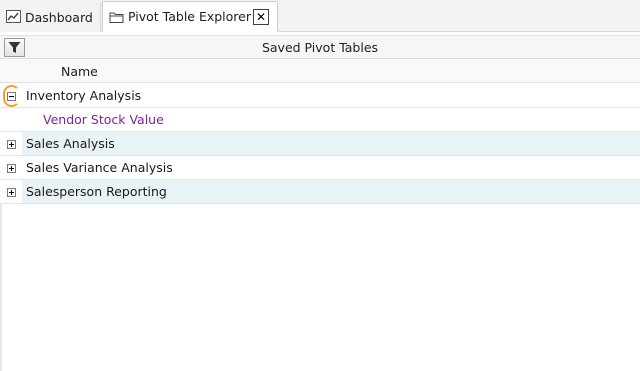 The height and width of the screenshot is (371, 640). Describe the element at coordinates (96, 191) in the screenshot. I see `tree-item-label: Salesperson Reporting` at that location.